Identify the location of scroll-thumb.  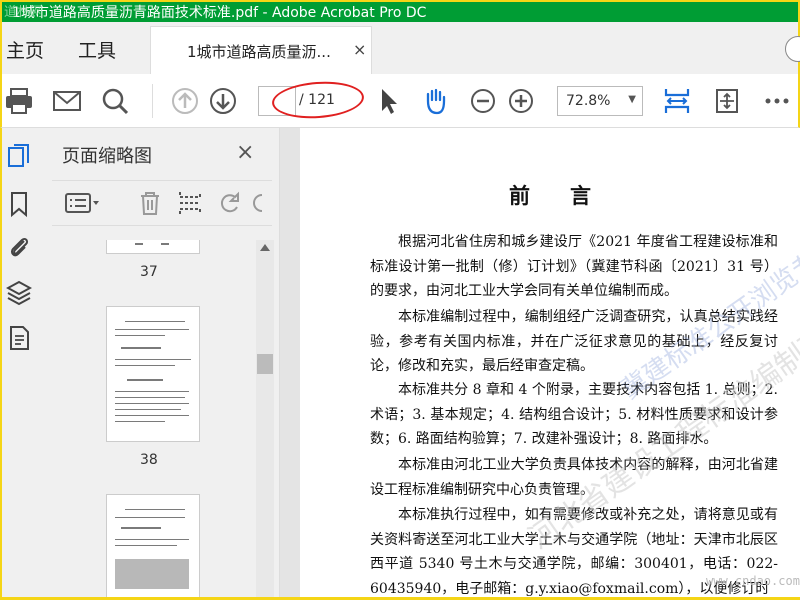
(265, 364).